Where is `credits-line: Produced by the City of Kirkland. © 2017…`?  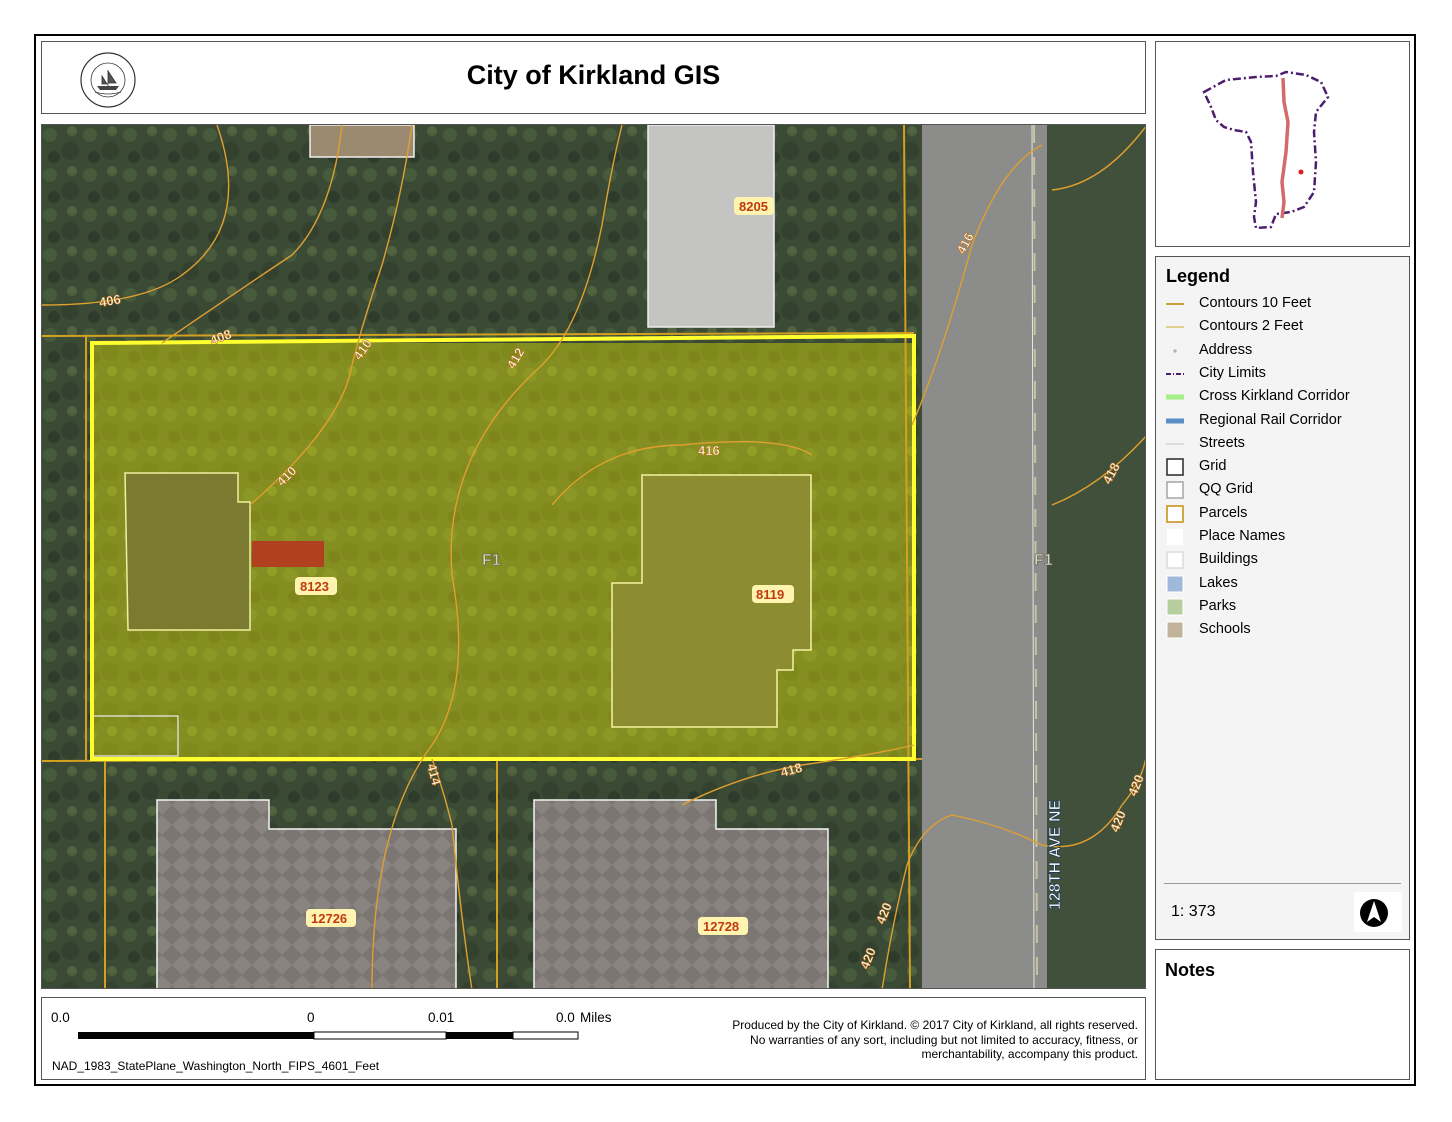 credits-line: Produced by the City of Kirkland. © 2017… is located at coordinates (935, 1025).